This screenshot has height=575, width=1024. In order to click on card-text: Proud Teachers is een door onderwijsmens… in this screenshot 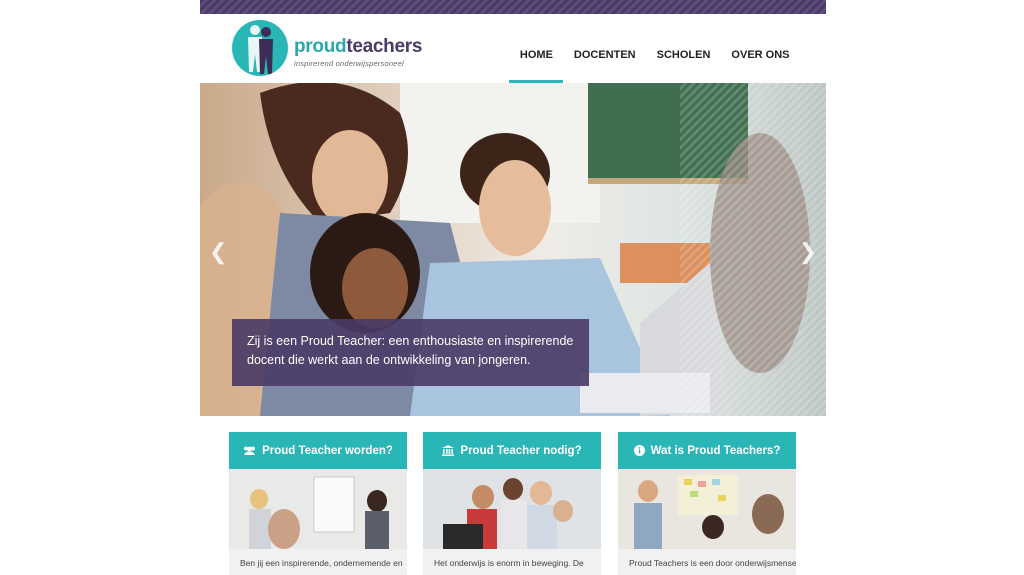, I will do `click(712, 563)`.